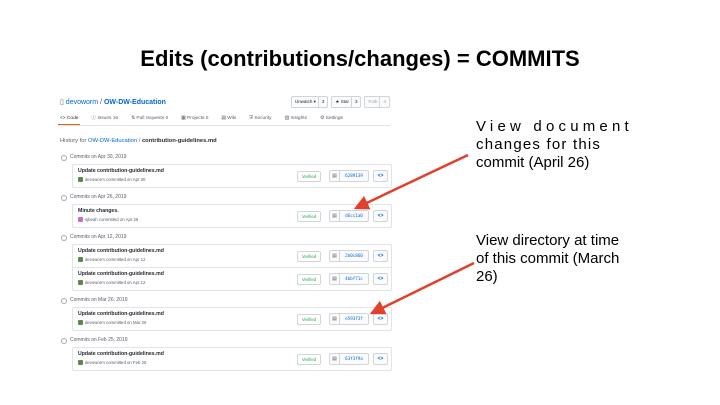 Image resolution: width=720 pixels, height=405 pixels. Describe the element at coordinates (228, 118) in the screenshot. I see `tab-wiki: ▤ Wiki` at that location.